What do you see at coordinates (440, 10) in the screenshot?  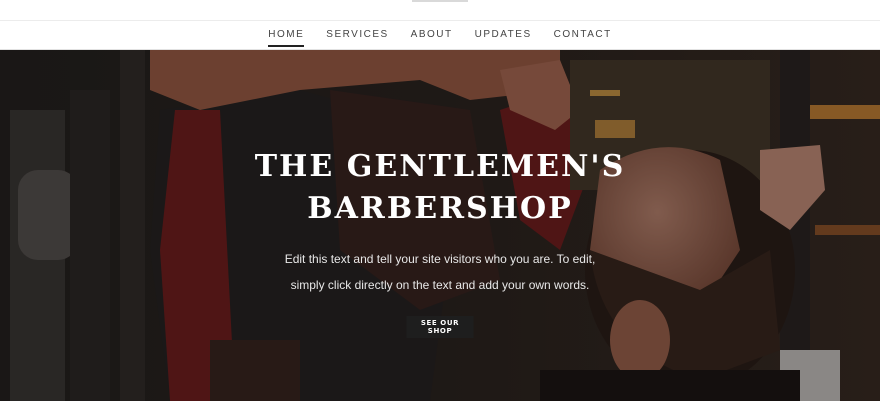 I see `top-header-bar` at bounding box center [440, 10].